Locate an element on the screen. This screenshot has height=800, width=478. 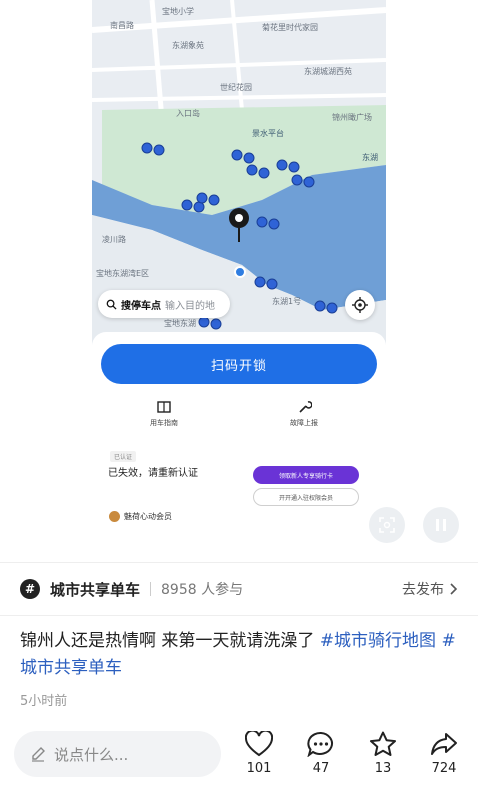
post-body: 锦州人还是热情啊 来第一天就请洗澡了 is located at coordinates (167, 641).